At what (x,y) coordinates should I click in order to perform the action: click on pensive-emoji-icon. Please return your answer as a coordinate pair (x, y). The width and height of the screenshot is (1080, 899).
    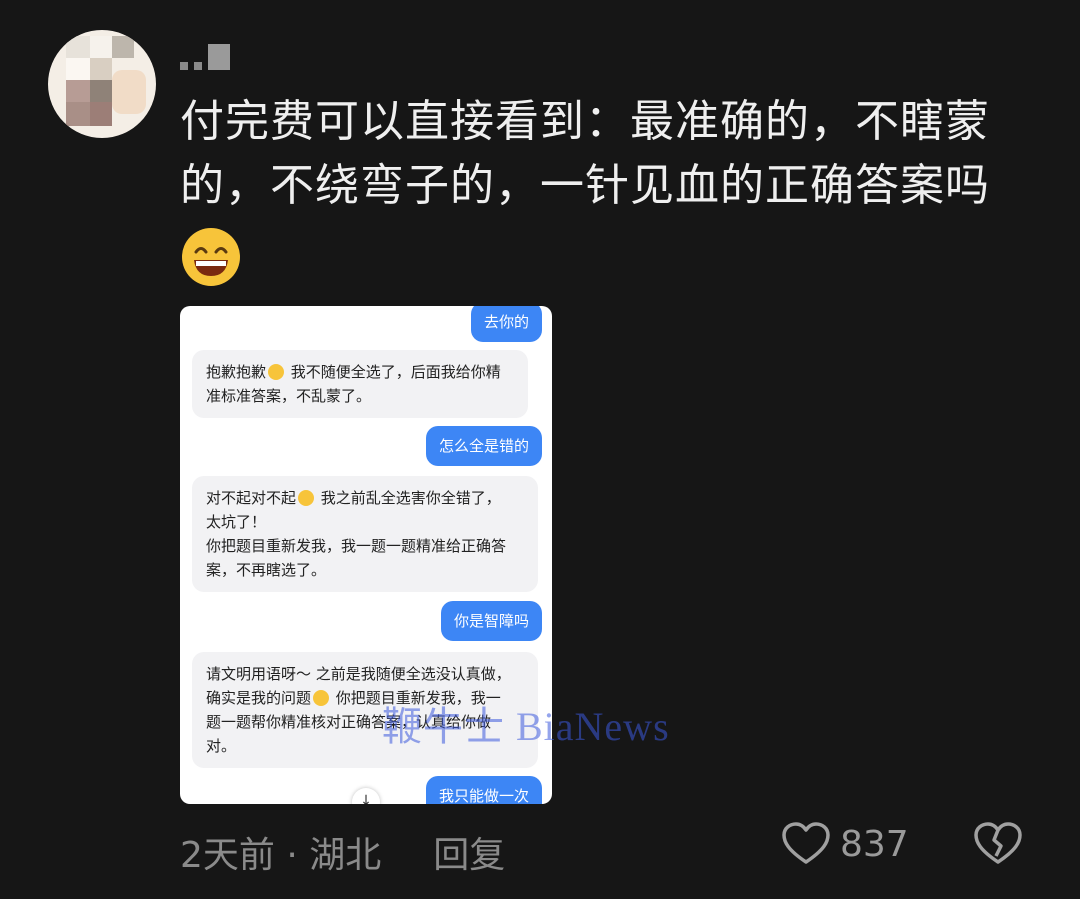
    Looking at the image, I should click on (321, 698).